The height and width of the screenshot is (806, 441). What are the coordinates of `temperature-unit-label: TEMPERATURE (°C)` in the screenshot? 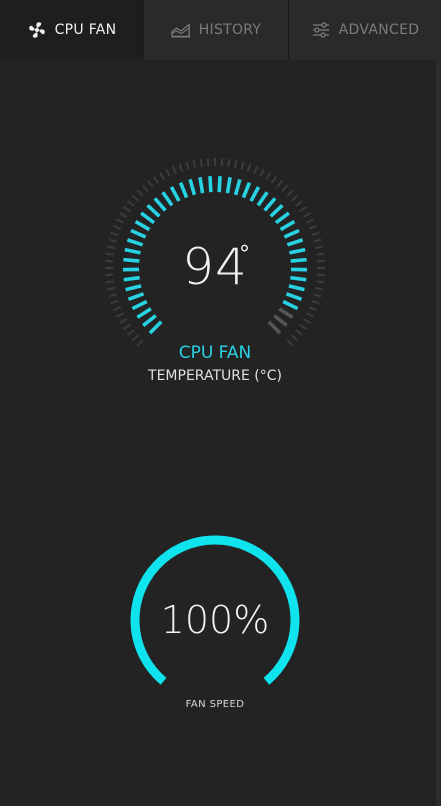 It's located at (215, 376).